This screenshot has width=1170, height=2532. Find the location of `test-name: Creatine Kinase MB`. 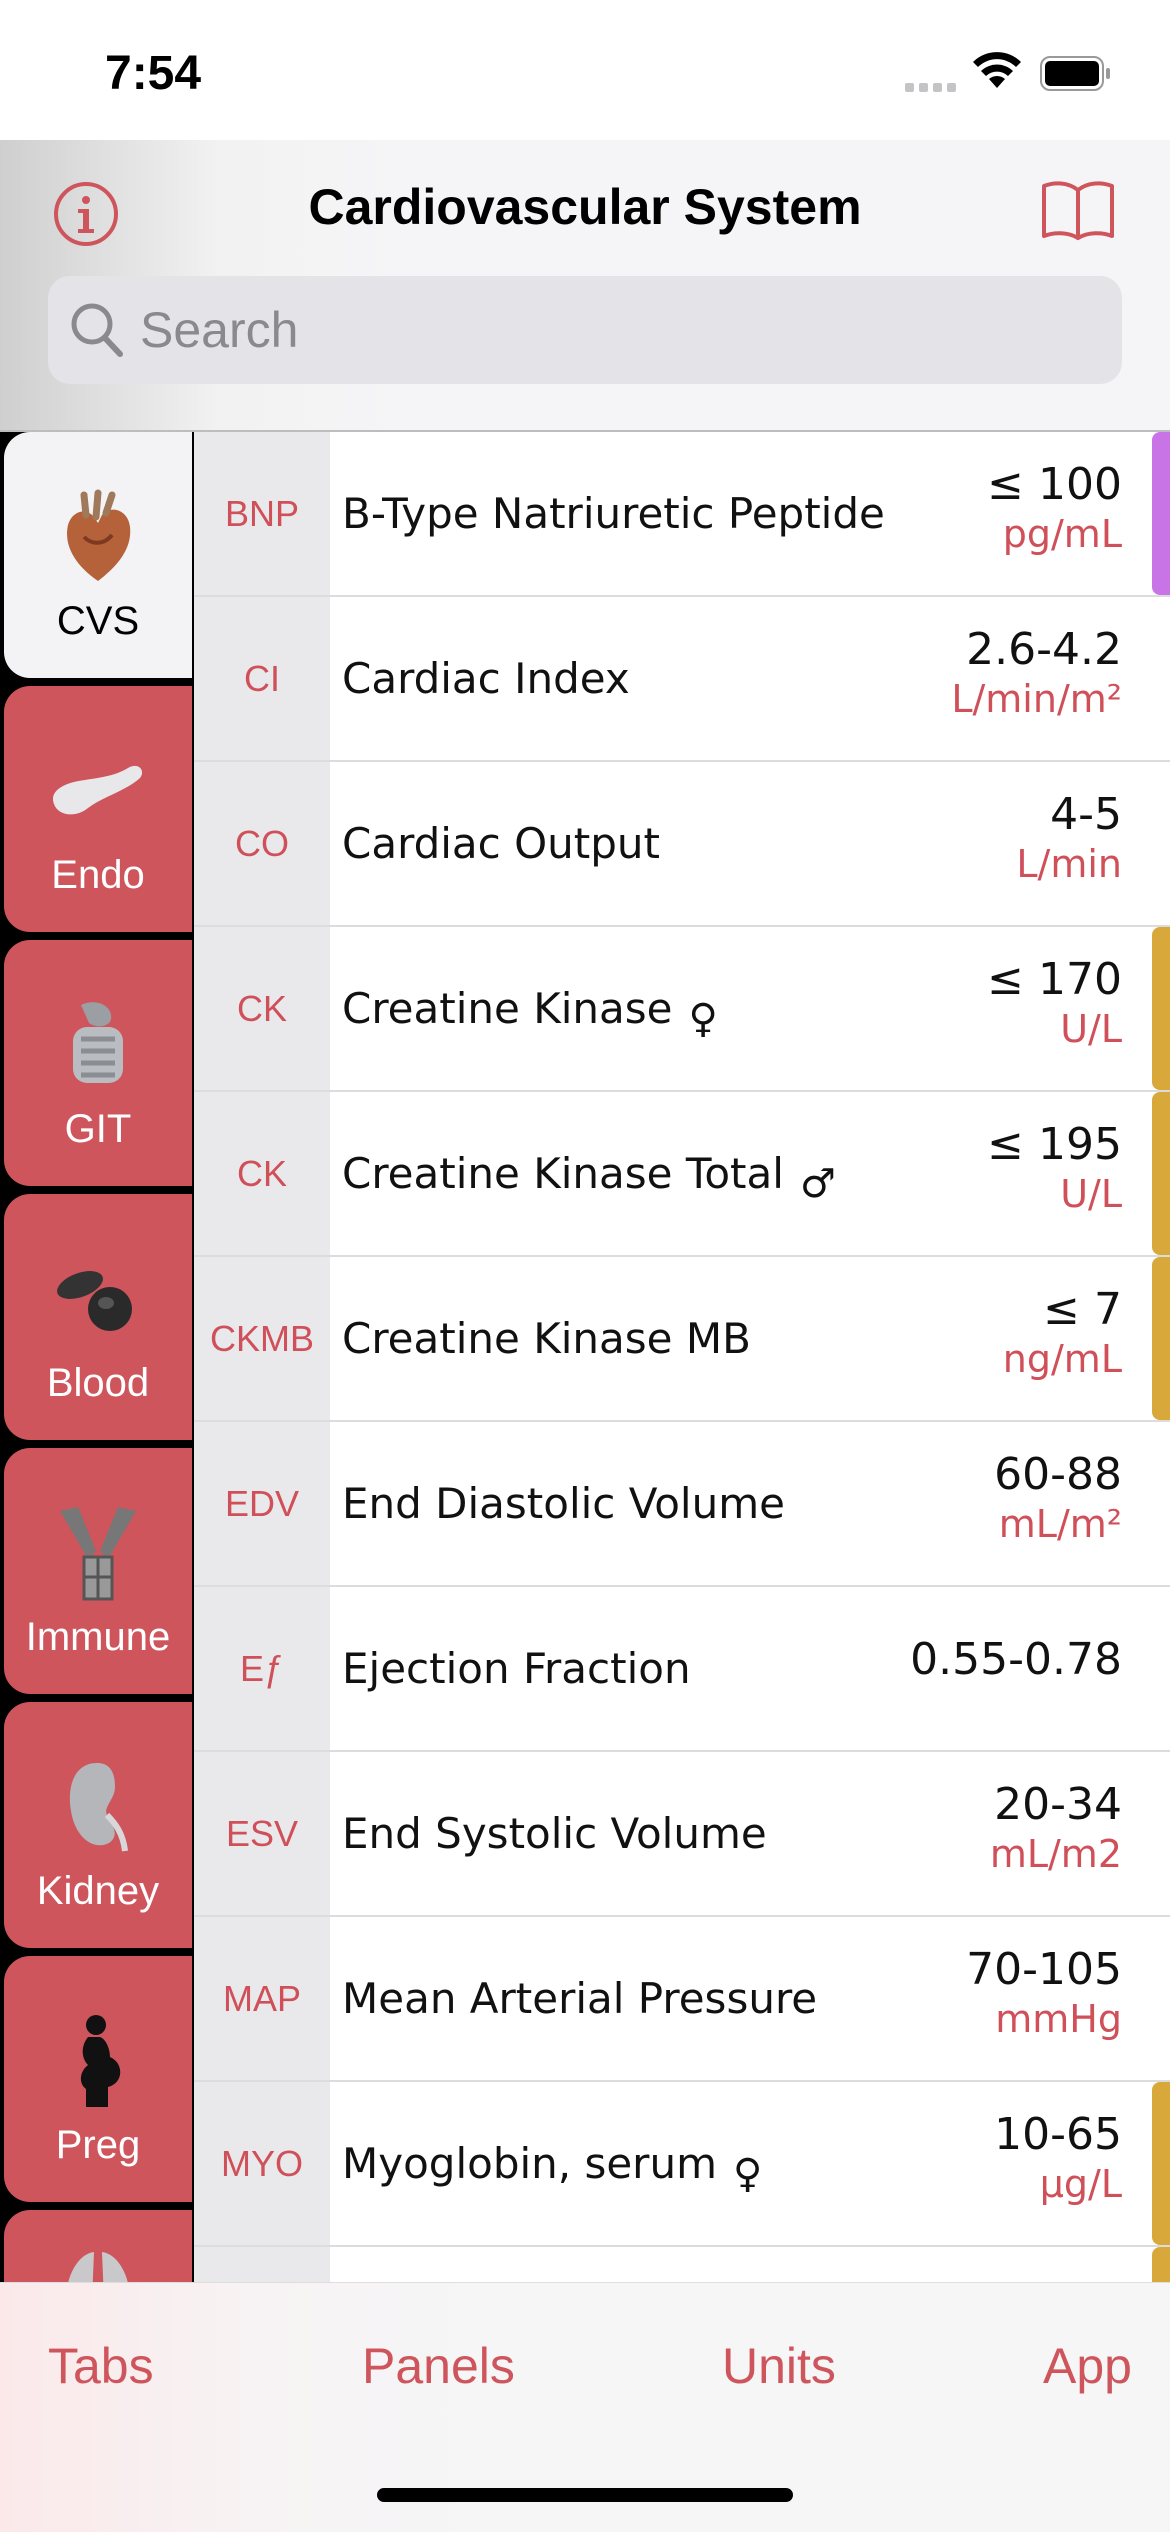

test-name: Creatine Kinase MB is located at coordinates (546, 1338).